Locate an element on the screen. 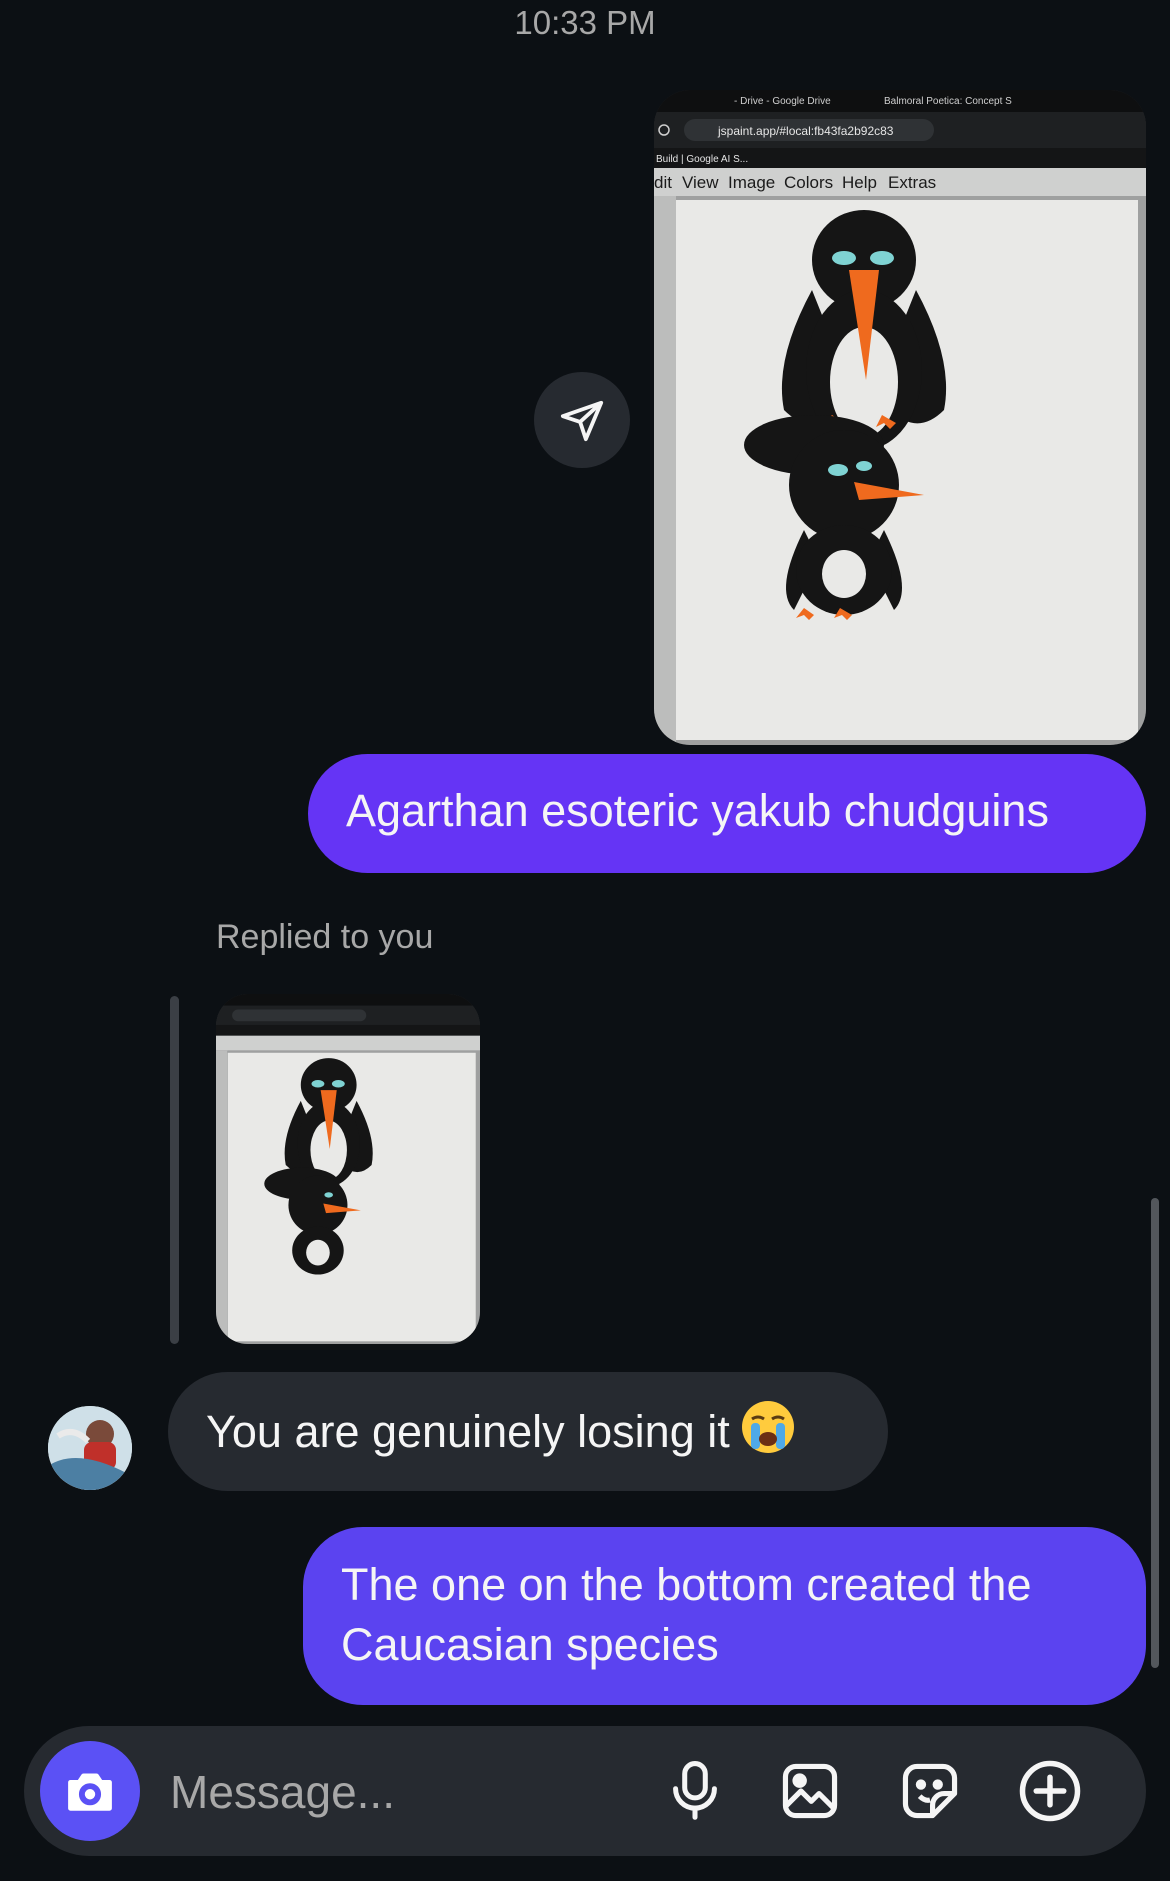 The height and width of the screenshot is (1881, 1170). menu-image: Image is located at coordinates (751, 182).